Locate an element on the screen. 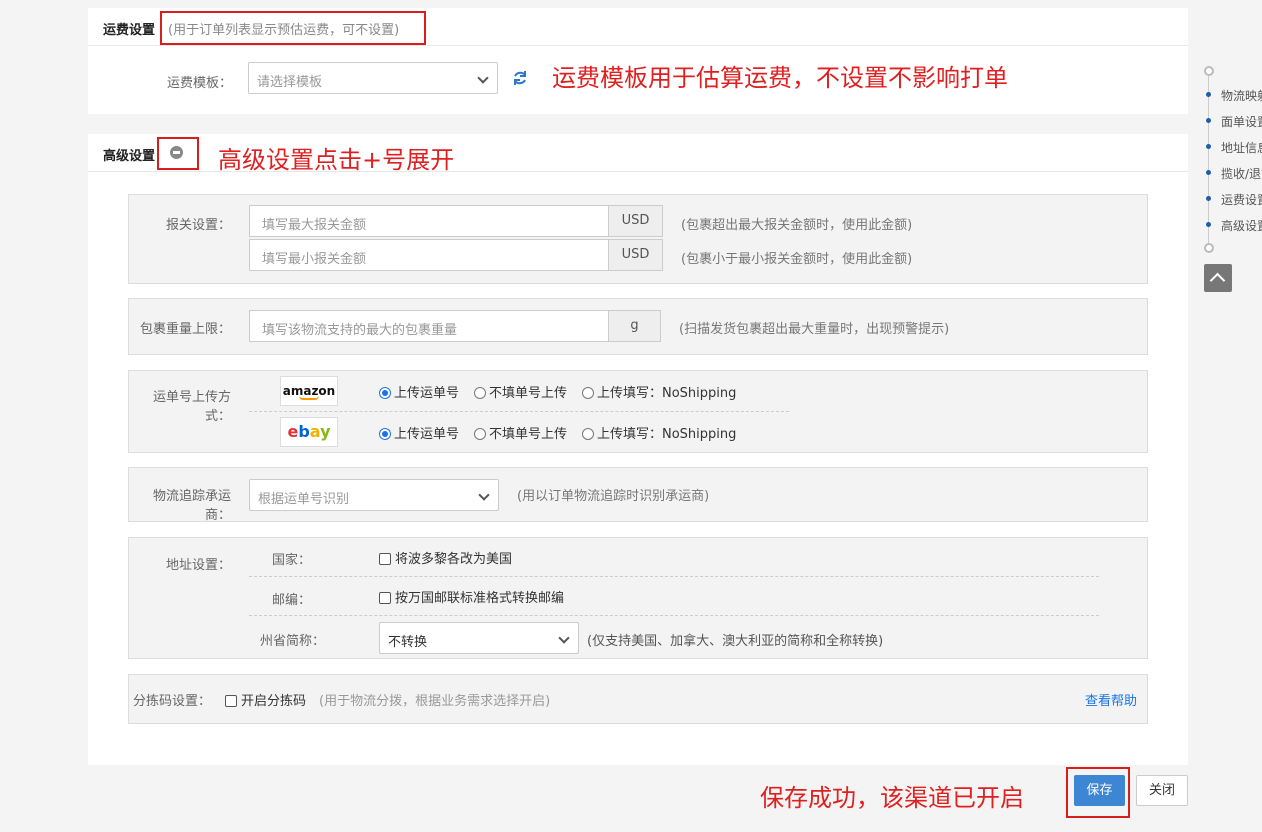  carrier-group: 物流追踪承运商： 根据运单号识别 (用以订单物流追踪时识别承运商) is located at coordinates (638, 495).